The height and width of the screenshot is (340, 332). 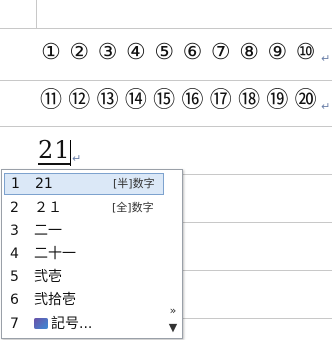 I want to click on candidate-text: 二一, so click(x=48, y=231).